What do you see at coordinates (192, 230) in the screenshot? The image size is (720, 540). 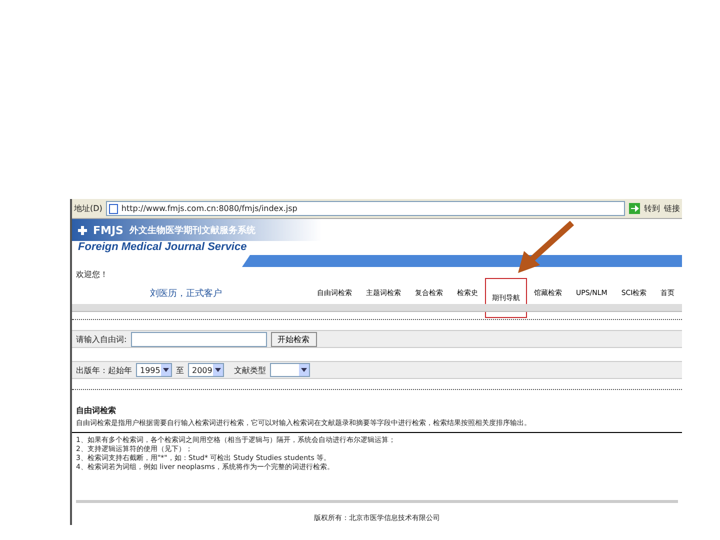 I see `logo-title: 外文生物医学期刊文献服务系统` at bounding box center [192, 230].